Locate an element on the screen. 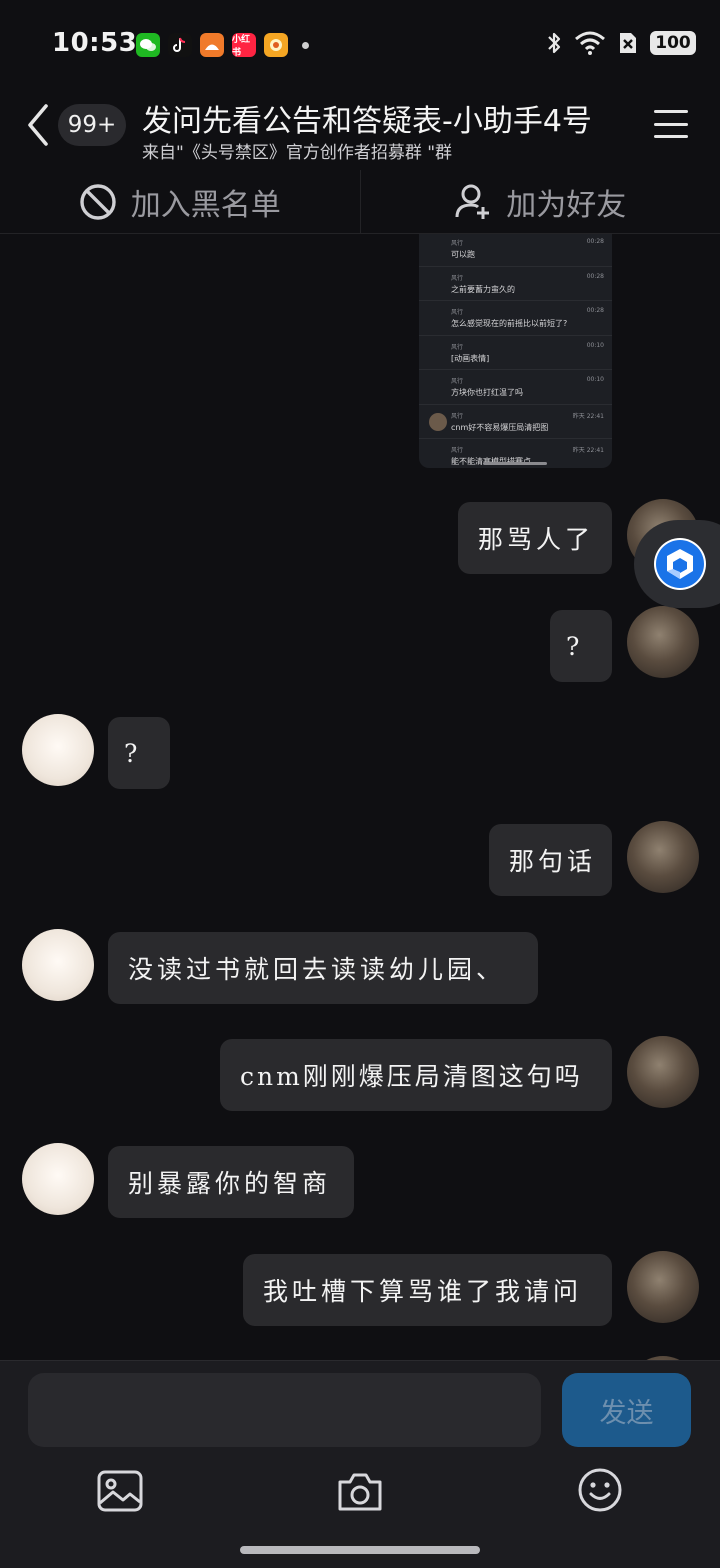  menu-icon is located at coordinates (671, 124).